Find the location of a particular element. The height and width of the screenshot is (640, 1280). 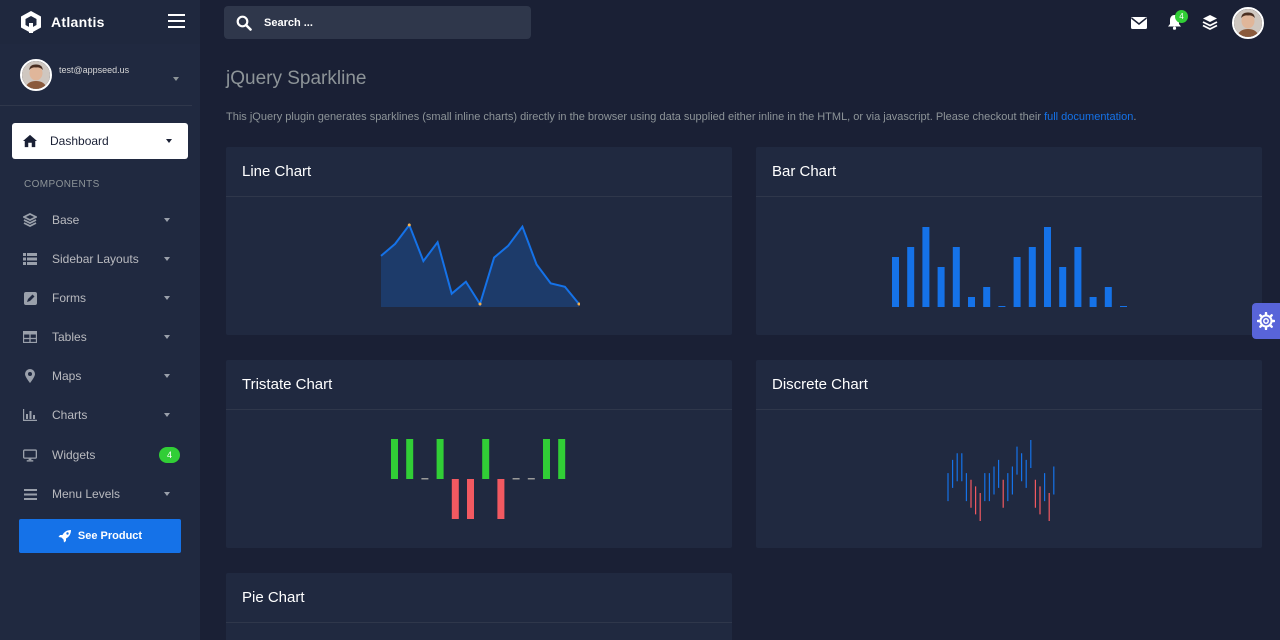

sidebar-item-menu-levels: Menu Levels is located at coordinates (100, 494).